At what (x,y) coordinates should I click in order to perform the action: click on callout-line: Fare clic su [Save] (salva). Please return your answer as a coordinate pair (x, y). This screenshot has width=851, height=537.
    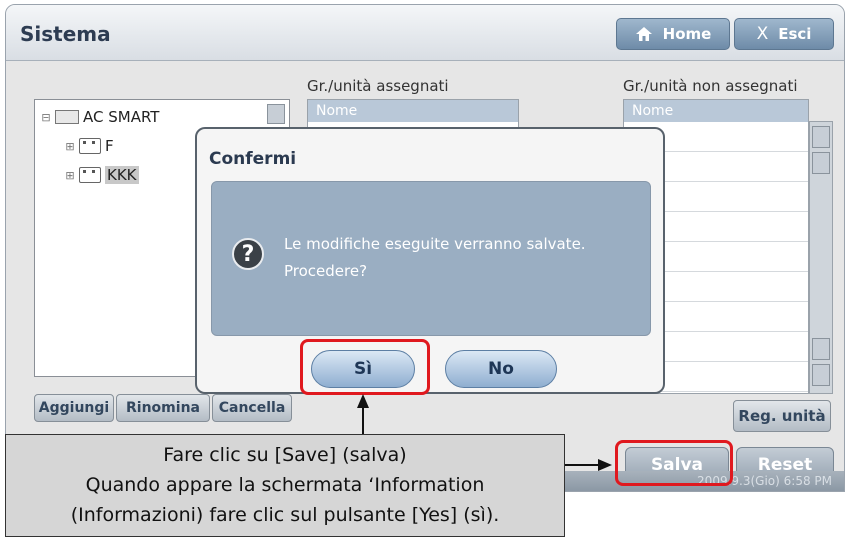
    Looking at the image, I should click on (285, 455).